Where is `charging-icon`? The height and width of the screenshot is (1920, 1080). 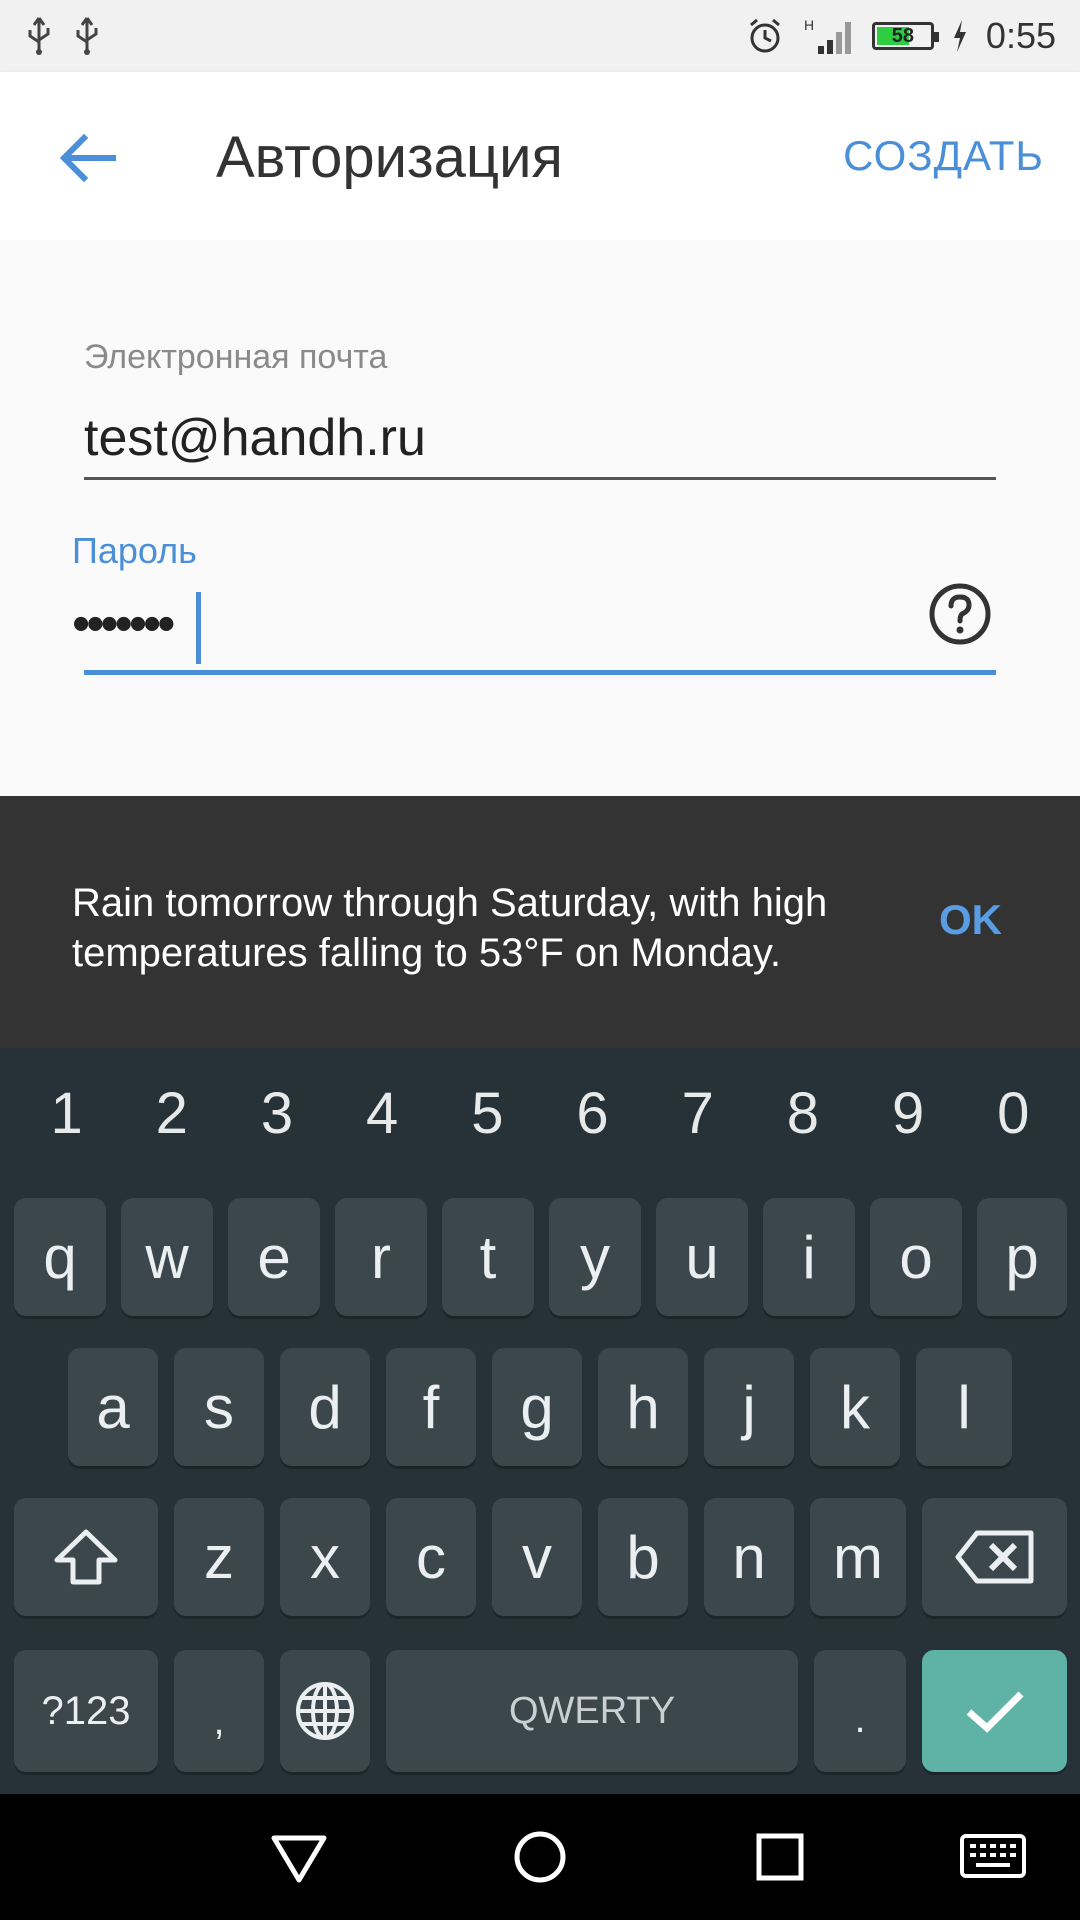
charging-icon is located at coordinates (959, 36).